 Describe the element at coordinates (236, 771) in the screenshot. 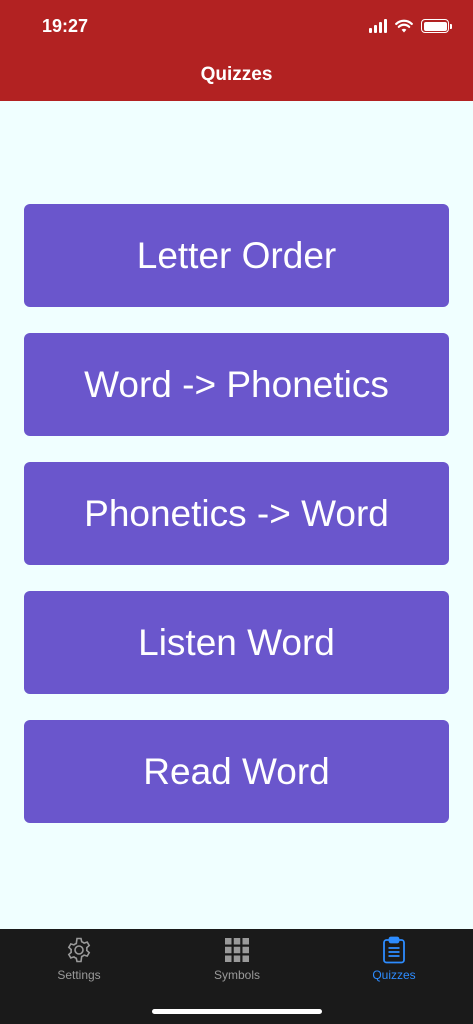

I see `read-word-button: Read Word` at that location.